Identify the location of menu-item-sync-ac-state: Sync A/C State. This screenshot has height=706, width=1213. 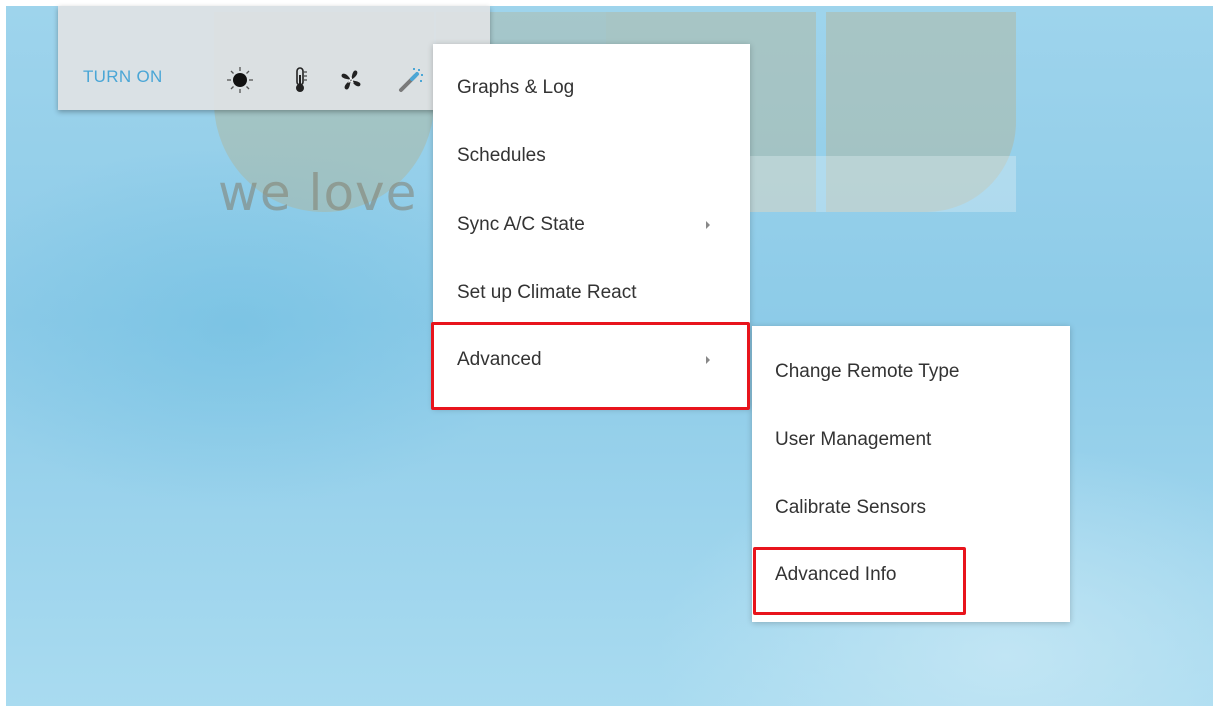
(591, 225).